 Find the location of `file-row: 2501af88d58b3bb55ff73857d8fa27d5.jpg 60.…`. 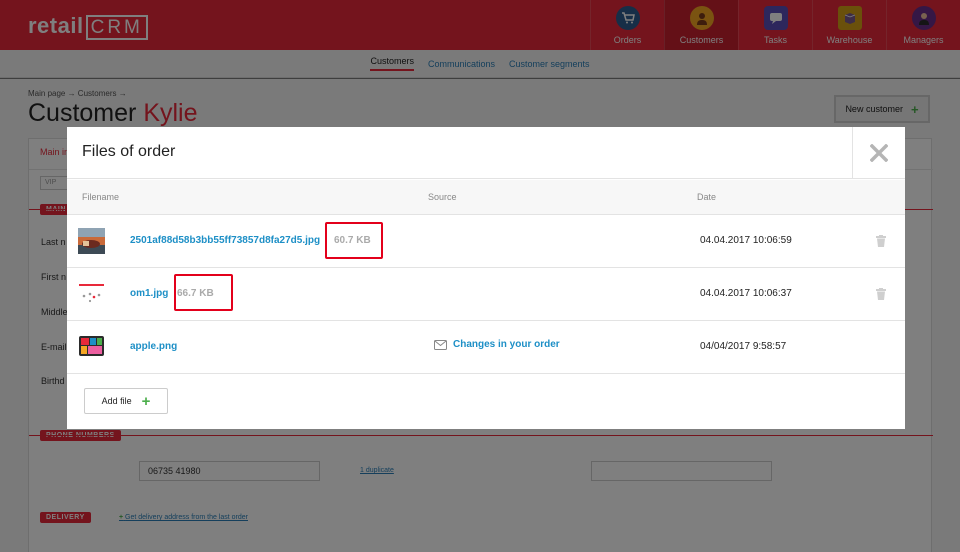

file-row: 2501af88d58b3bb55ff73857d8fa27d5.jpg 60.… is located at coordinates (486, 241).